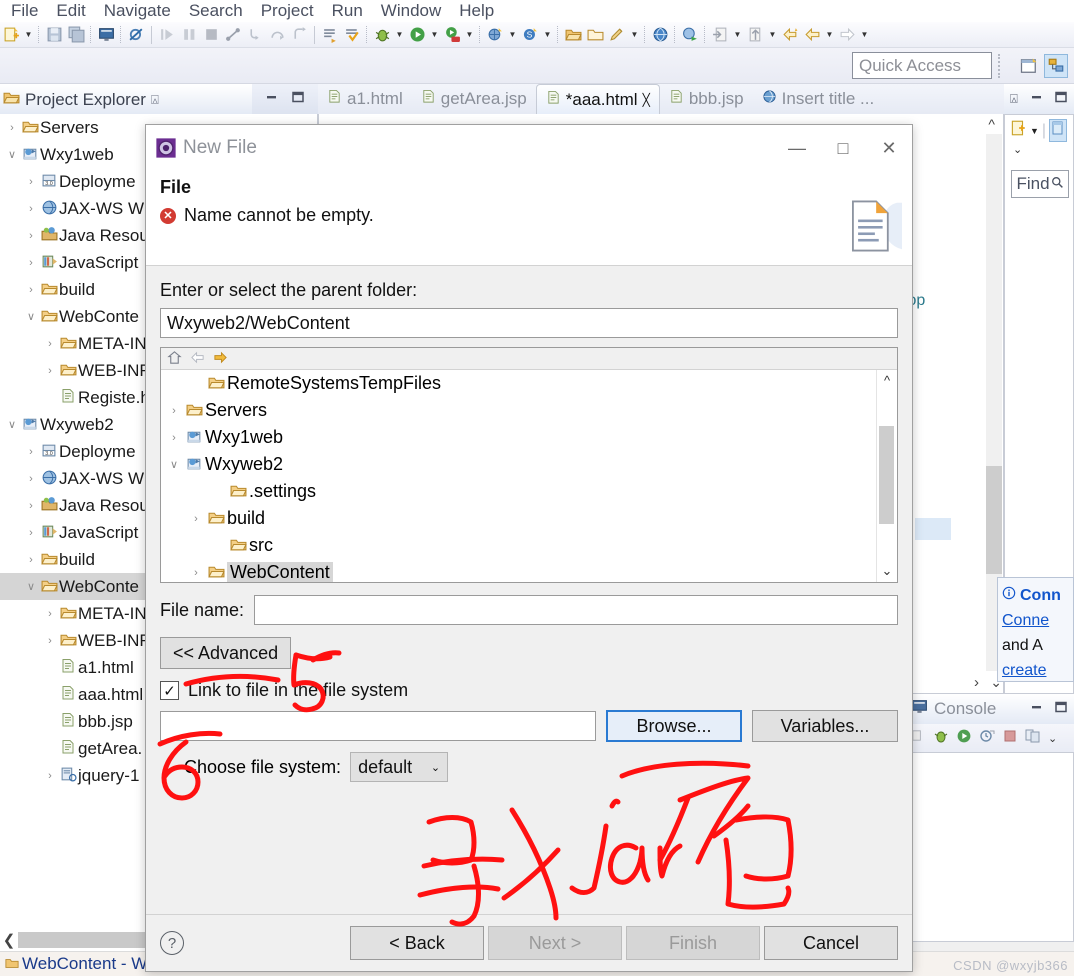 This screenshot has width=1074, height=976. I want to click on editor-tab-a1html: a1.html, so click(365, 99).